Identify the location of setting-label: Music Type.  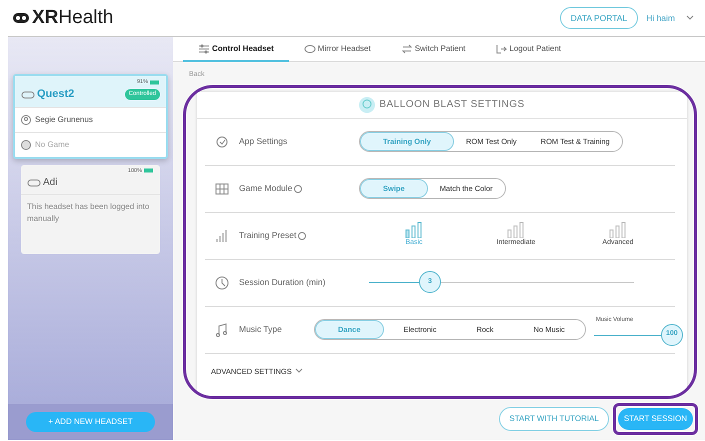
(260, 329).